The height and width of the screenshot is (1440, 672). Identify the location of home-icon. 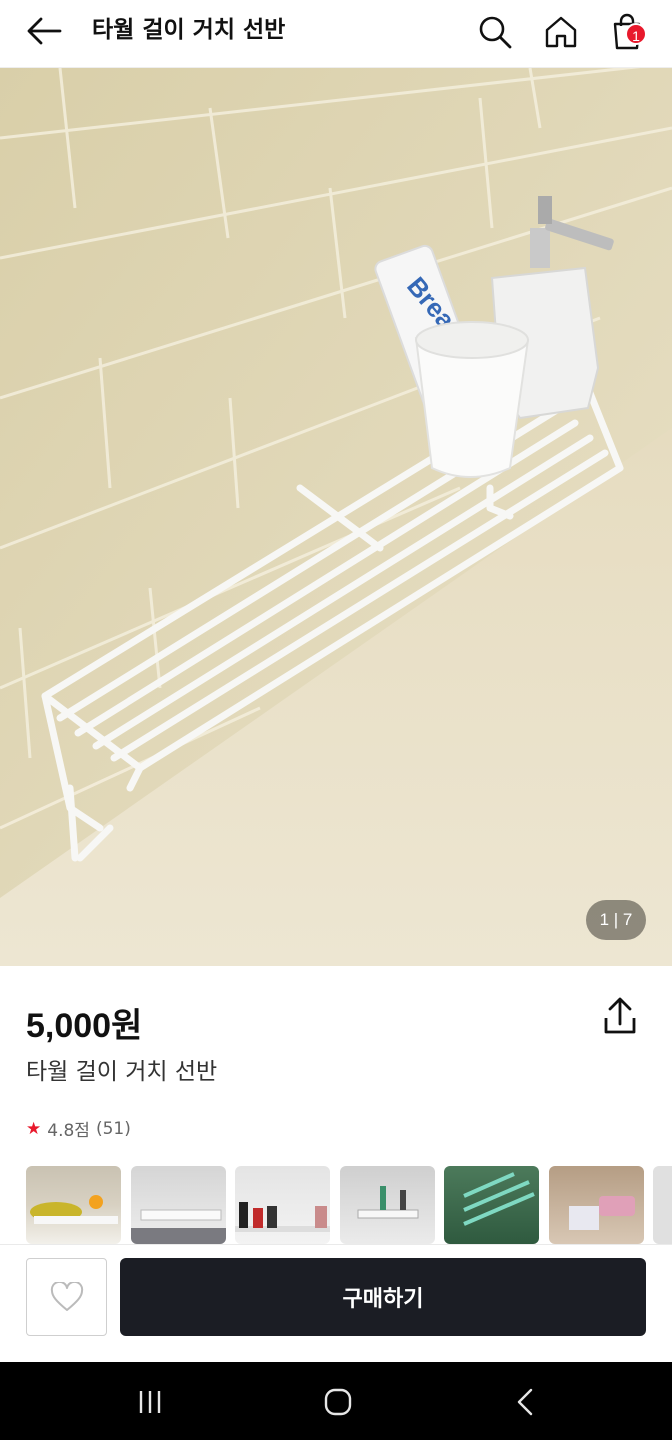
(561, 32).